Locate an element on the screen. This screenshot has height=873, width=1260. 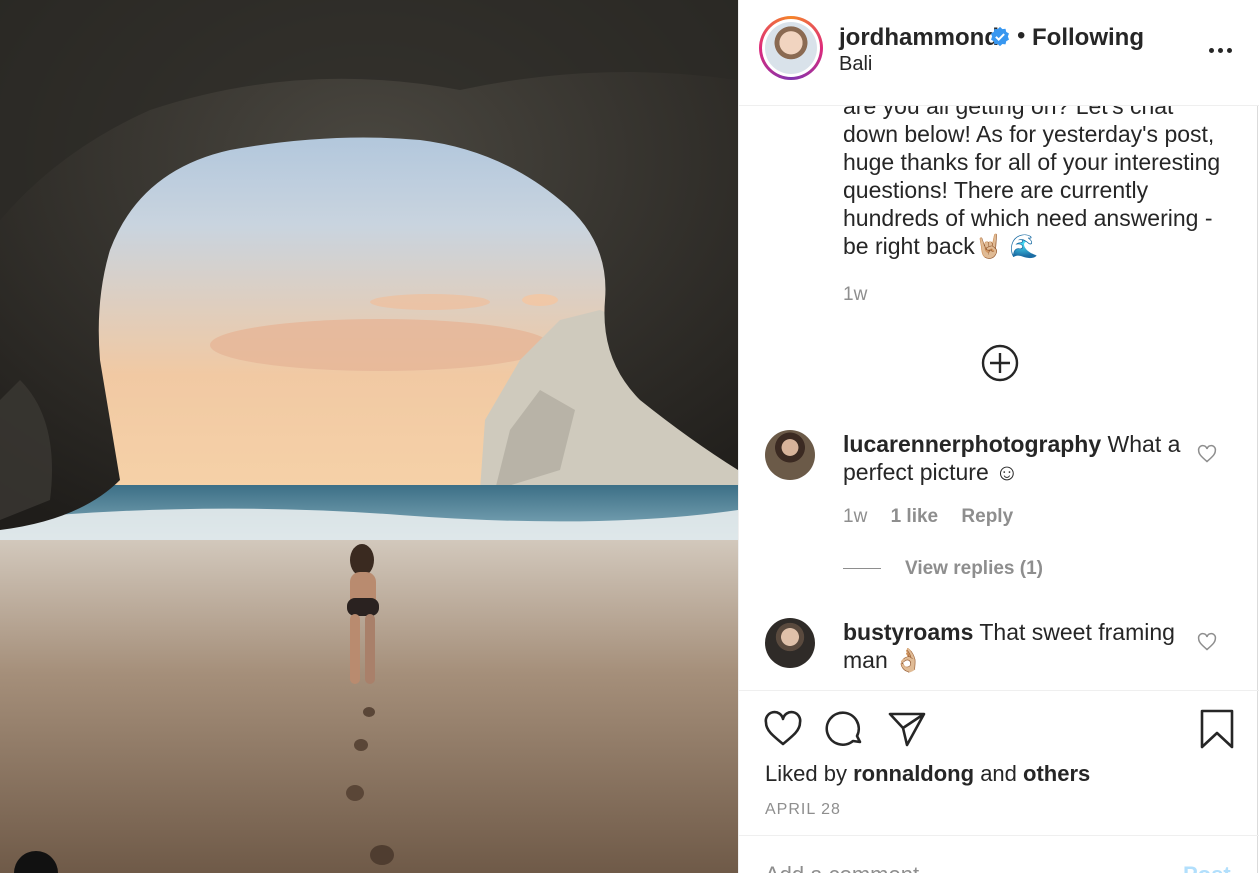
plus-circle-icon is located at coordinates (1000, 363).